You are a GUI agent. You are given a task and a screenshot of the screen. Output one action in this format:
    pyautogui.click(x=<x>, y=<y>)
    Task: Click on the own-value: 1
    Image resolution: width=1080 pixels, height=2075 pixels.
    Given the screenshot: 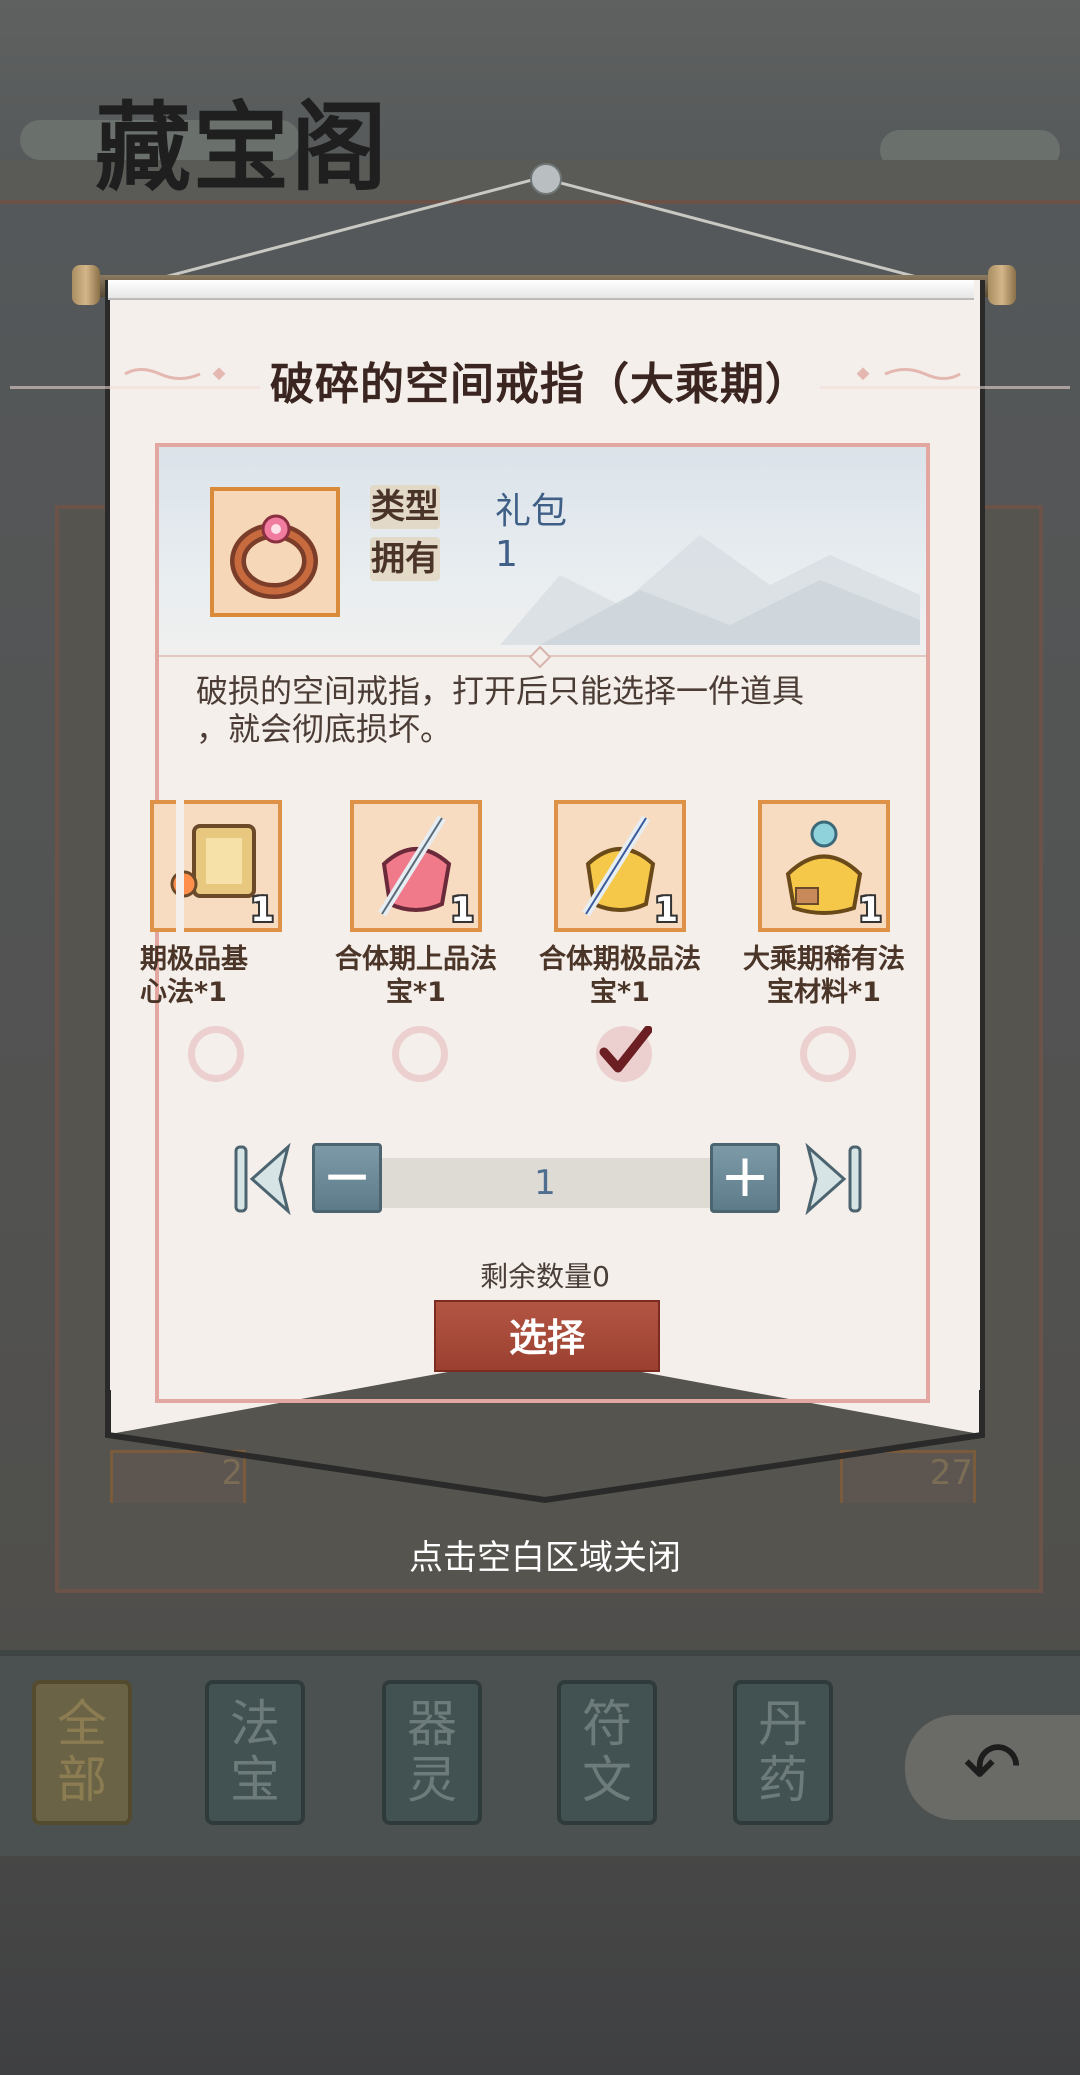 What is the action you would take?
    pyautogui.click(x=506, y=554)
    